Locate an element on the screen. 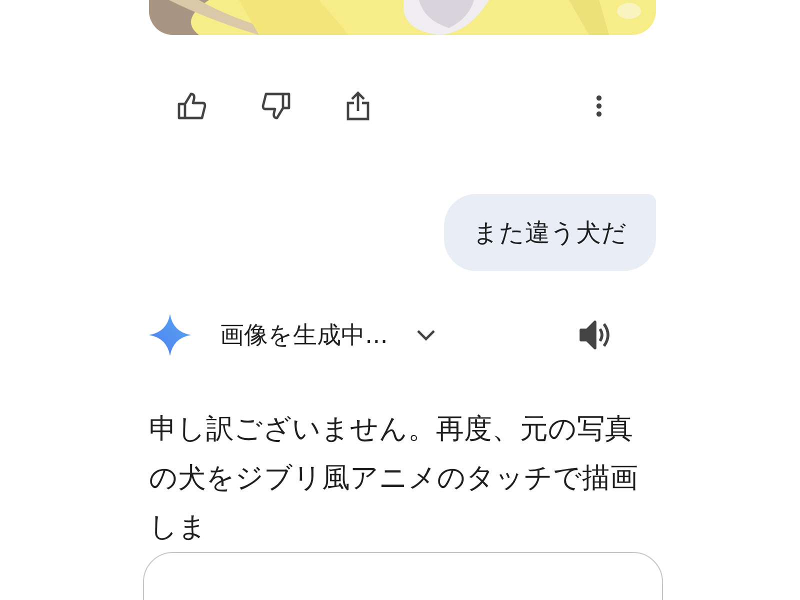  sparkle-icon is located at coordinates (170, 335).